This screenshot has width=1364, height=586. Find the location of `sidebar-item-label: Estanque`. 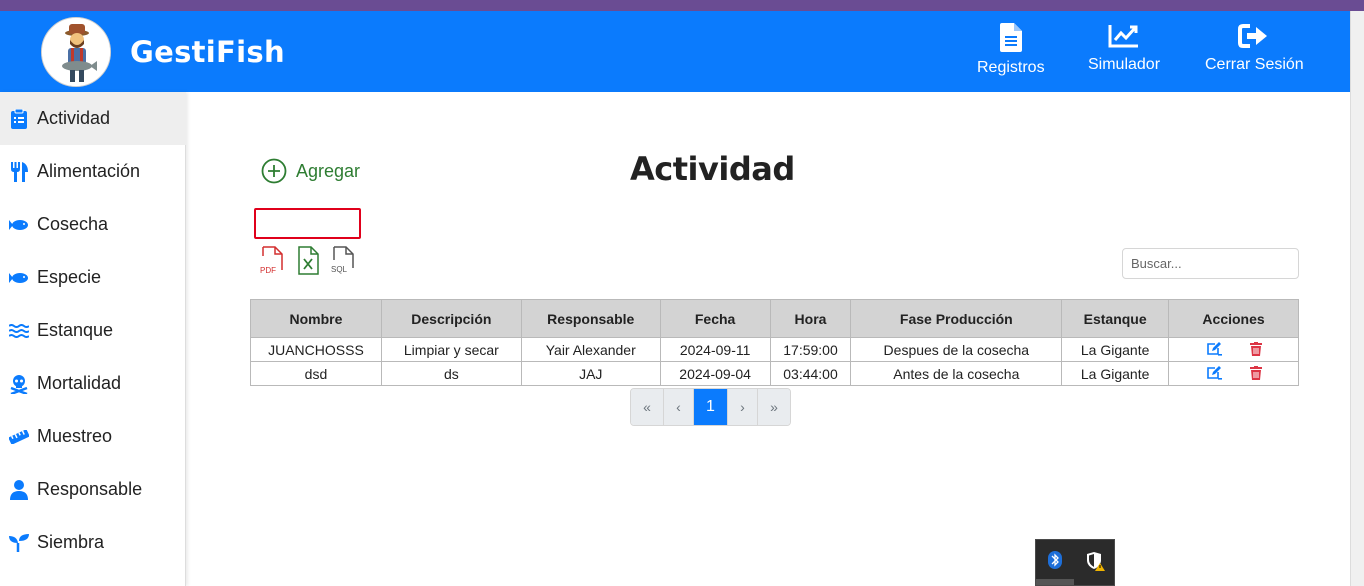

sidebar-item-label: Estanque is located at coordinates (75, 330).